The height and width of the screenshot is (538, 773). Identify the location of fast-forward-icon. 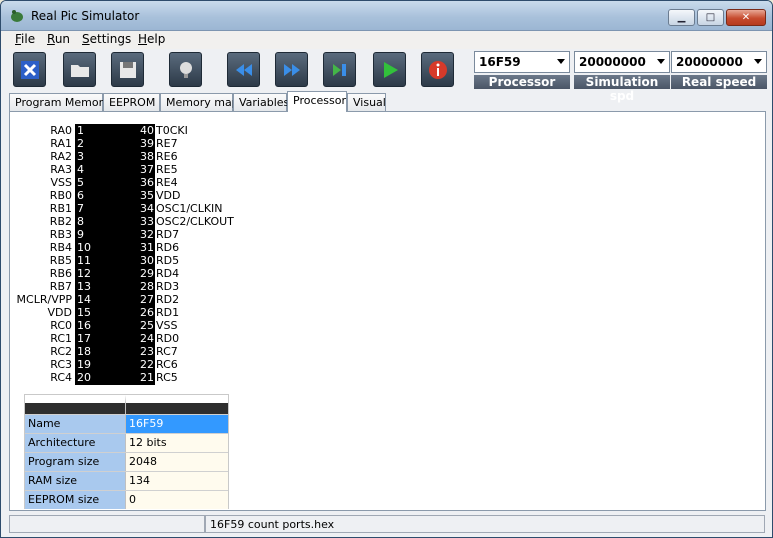
(291, 69).